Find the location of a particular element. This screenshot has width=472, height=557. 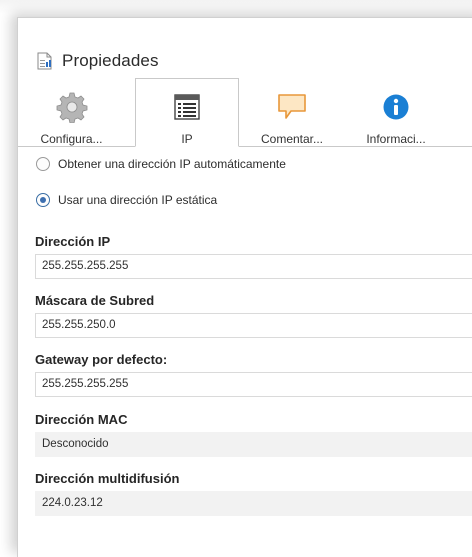

ip-list-icon is located at coordinates (187, 106).